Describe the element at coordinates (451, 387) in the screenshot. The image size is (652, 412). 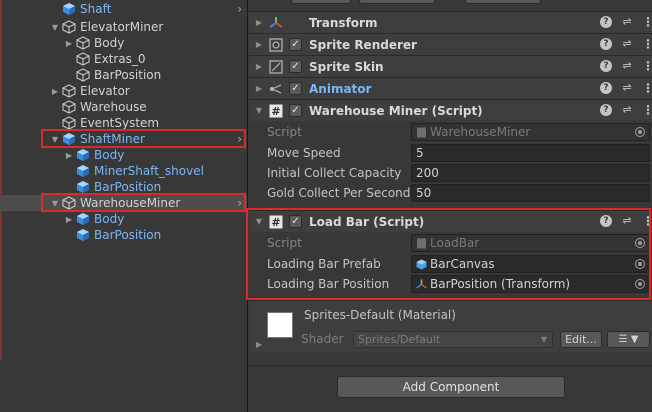
I see `add-component-button: Add Component` at that location.